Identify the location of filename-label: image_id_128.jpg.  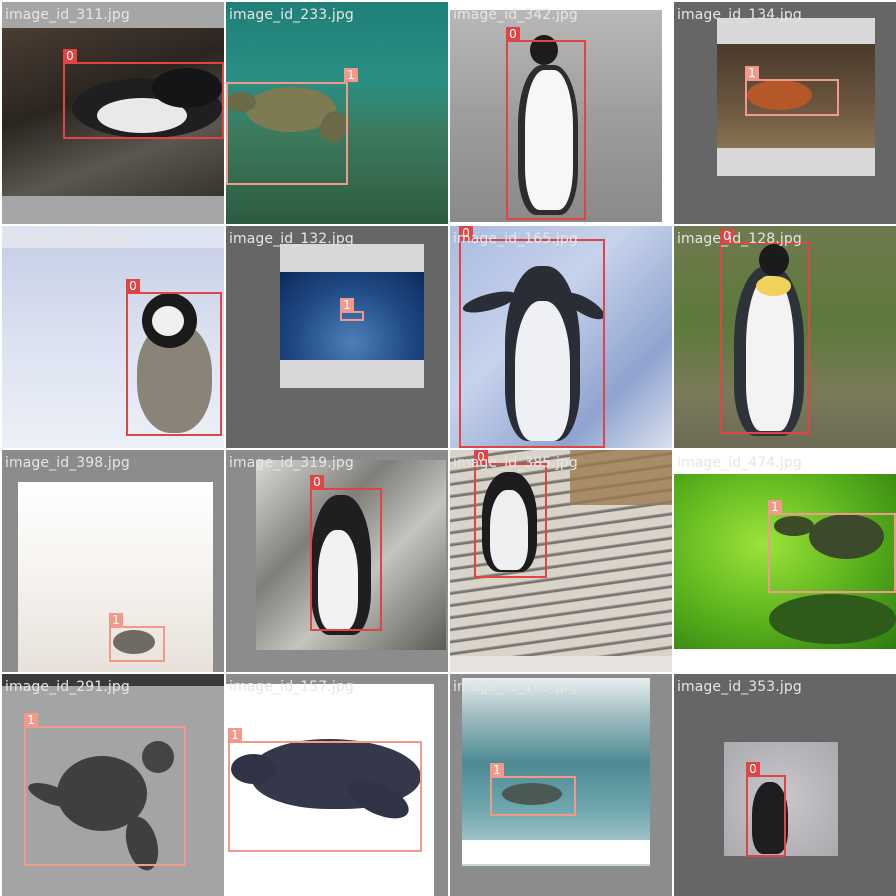
(739, 239).